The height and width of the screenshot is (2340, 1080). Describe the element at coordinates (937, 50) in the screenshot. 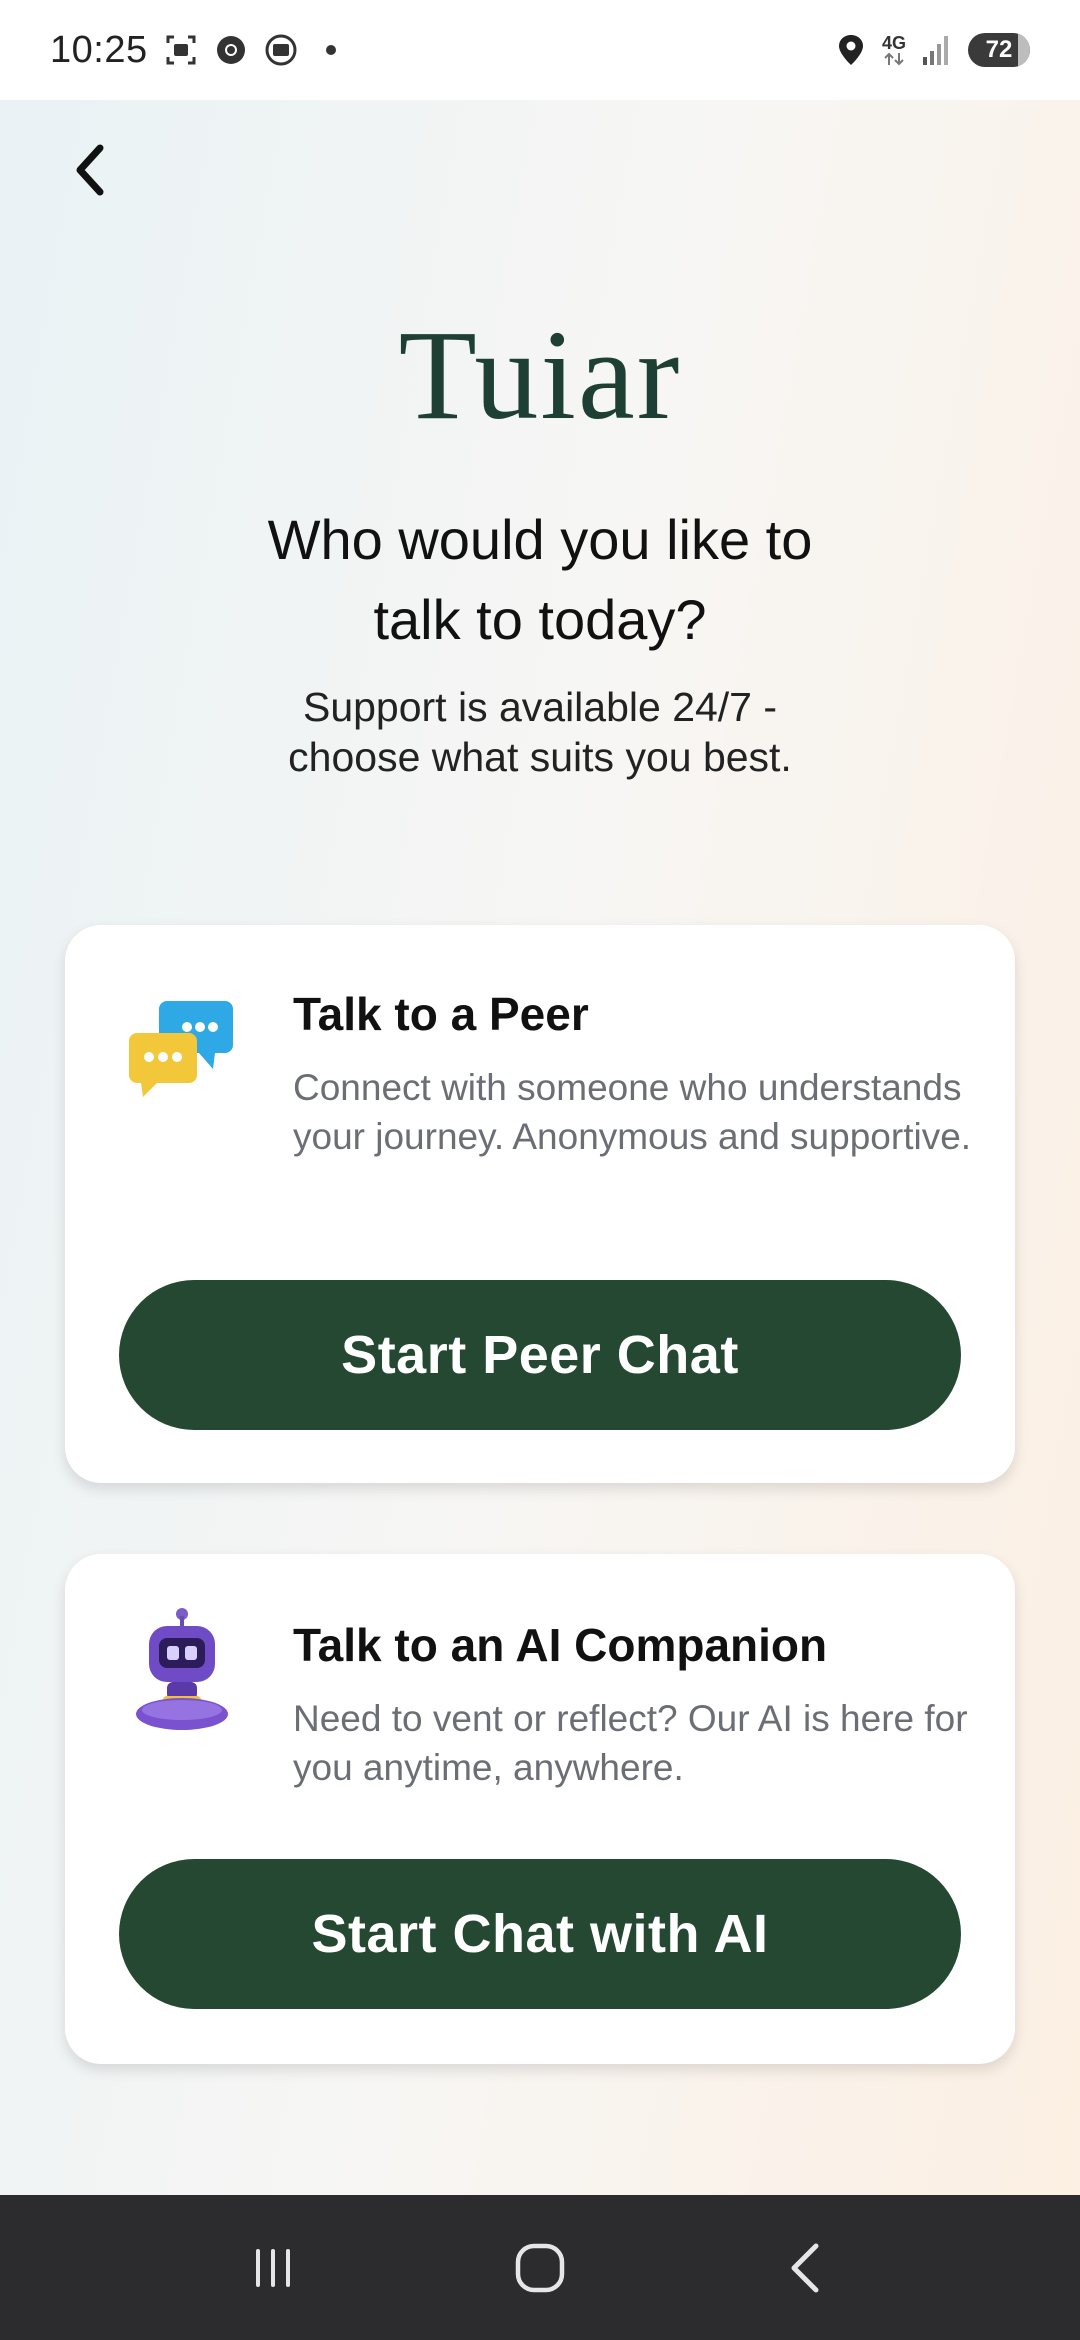

I see `signal-icon` at that location.